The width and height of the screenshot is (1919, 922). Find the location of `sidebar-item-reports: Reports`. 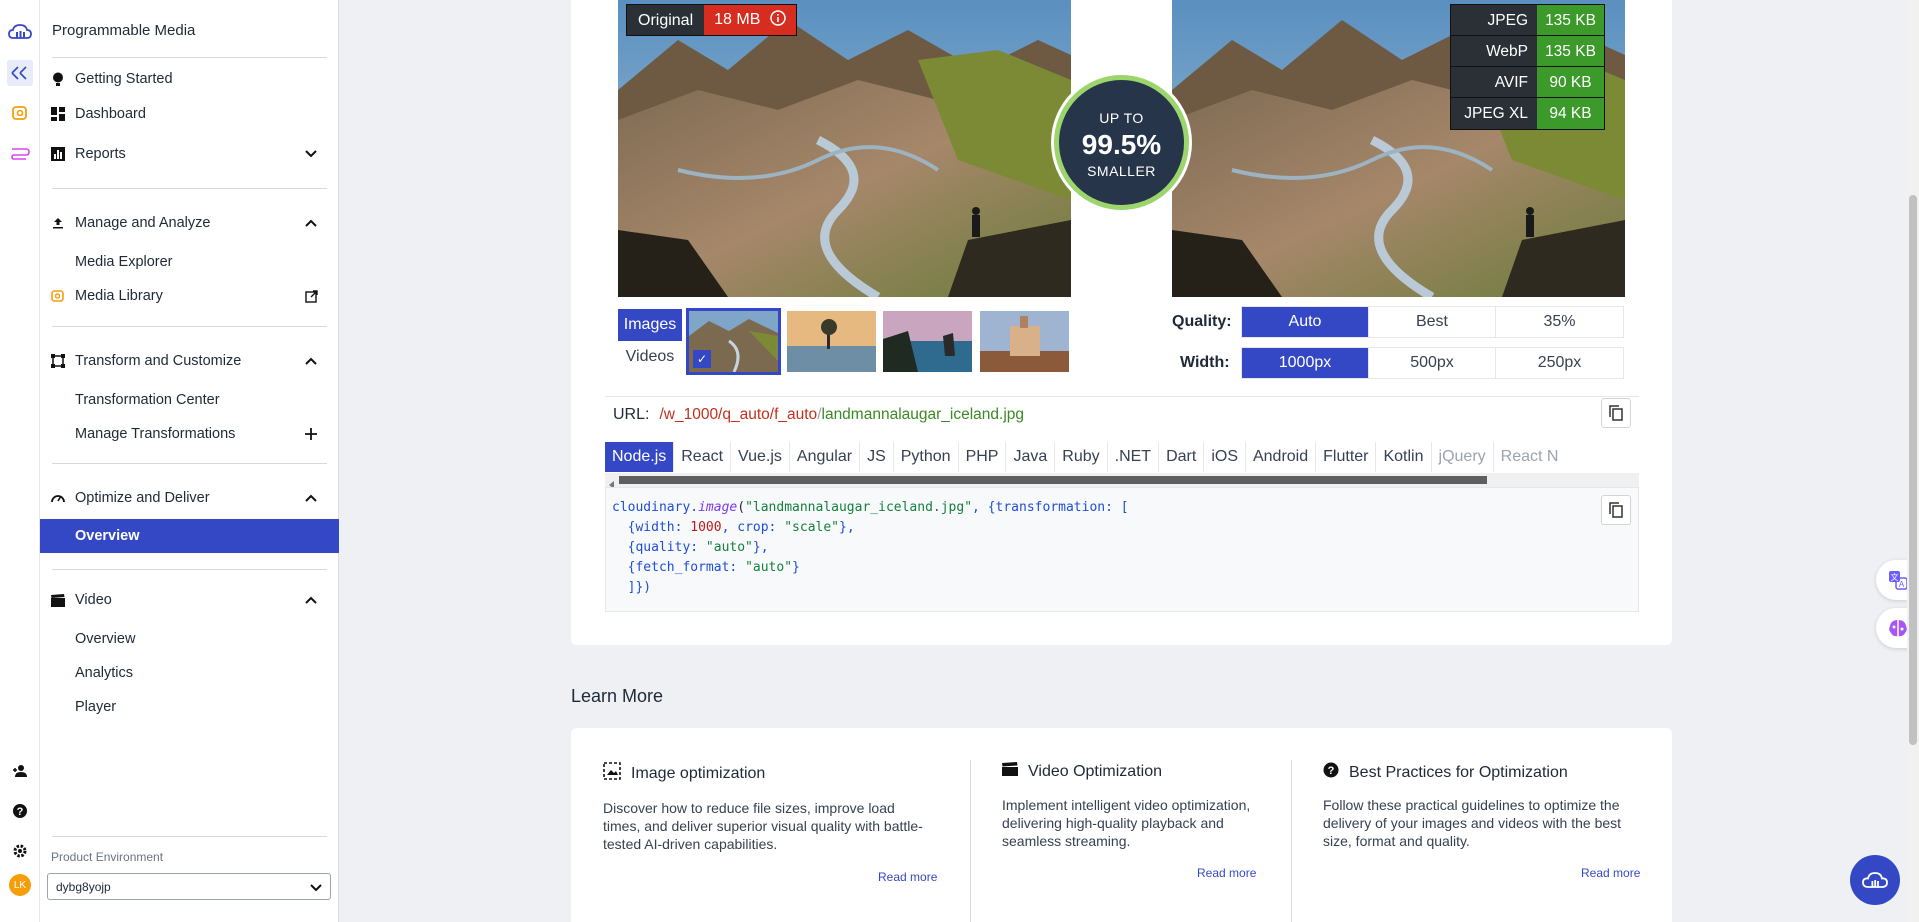

sidebar-item-reports: Reports is located at coordinates (189, 154).